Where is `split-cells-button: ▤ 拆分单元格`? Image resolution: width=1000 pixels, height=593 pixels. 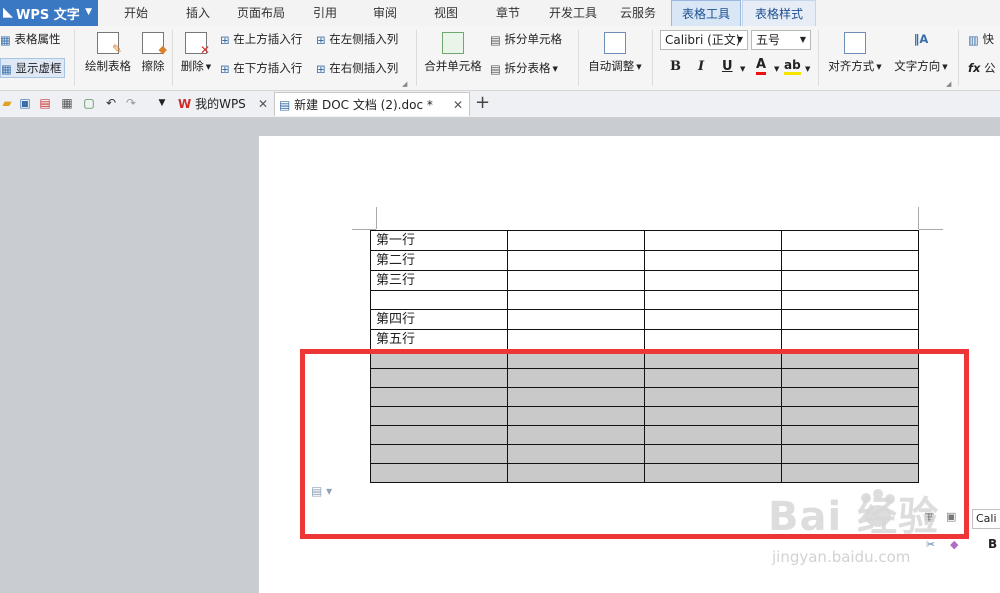 split-cells-button: ▤ 拆分单元格 is located at coordinates (526, 39).